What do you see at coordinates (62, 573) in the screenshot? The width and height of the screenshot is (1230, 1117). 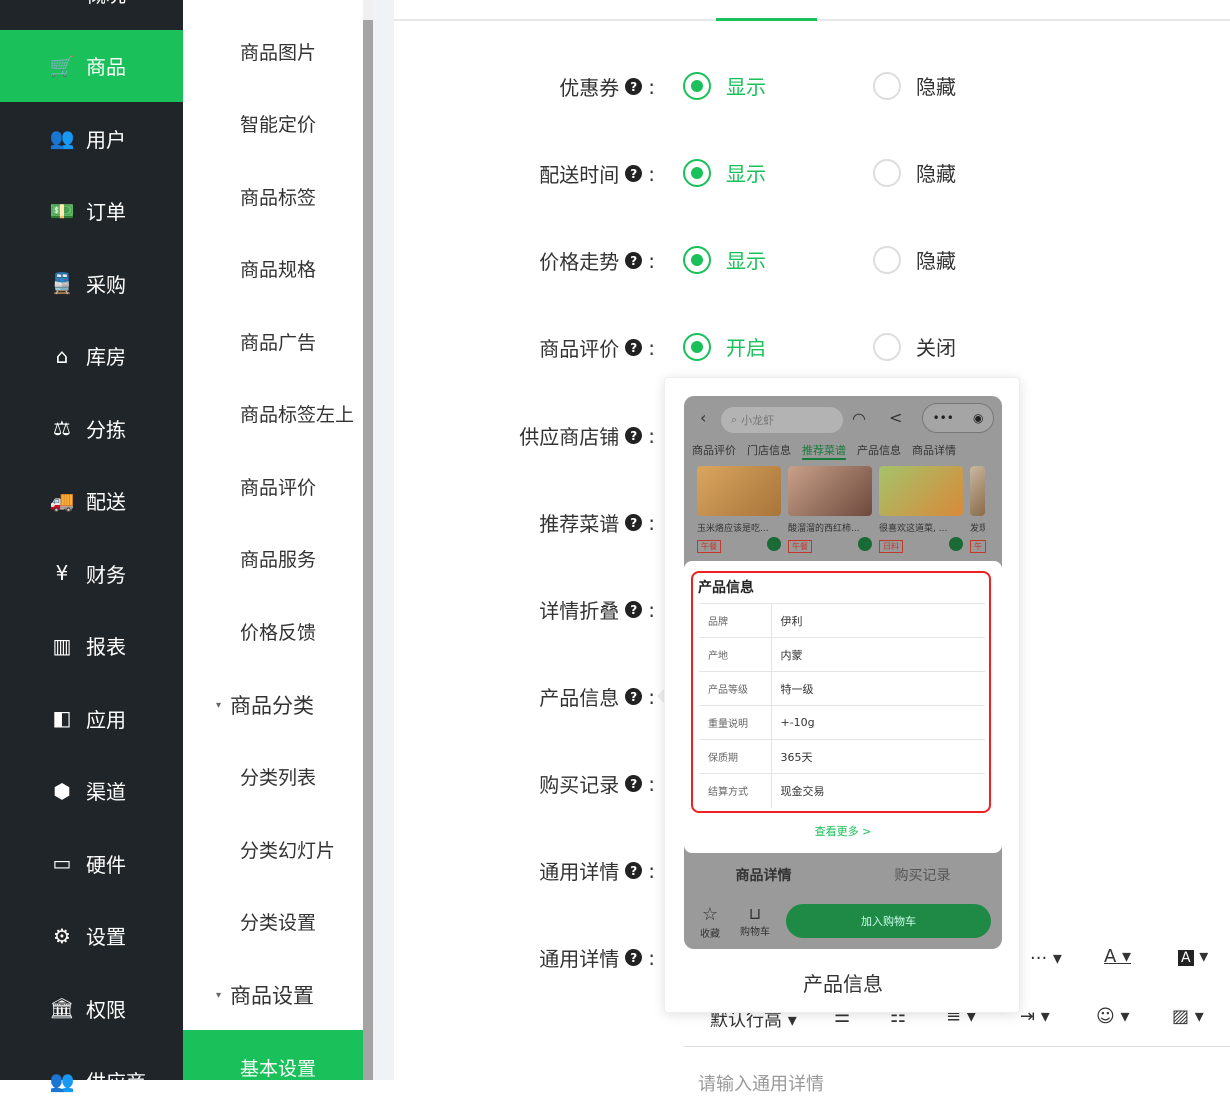 I see `yen-icon: ¥` at bounding box center [62, 573].